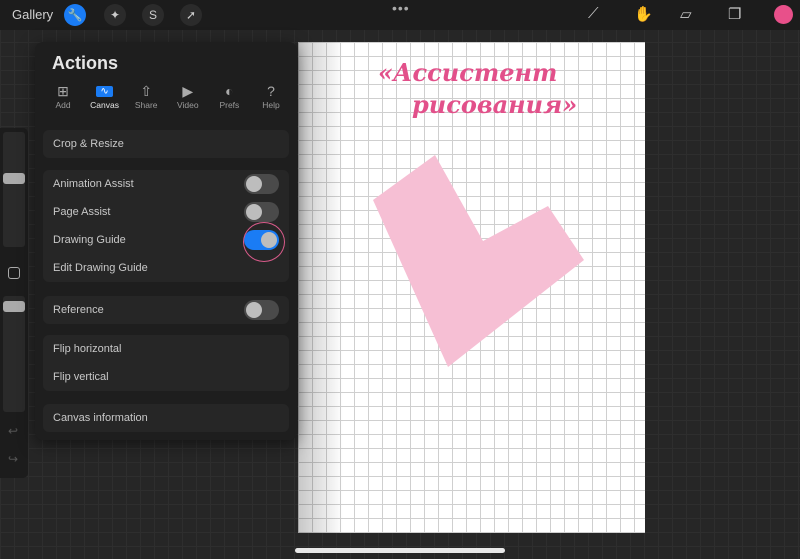  I want to click on item-label: Animation Assist, so click(93, 184).